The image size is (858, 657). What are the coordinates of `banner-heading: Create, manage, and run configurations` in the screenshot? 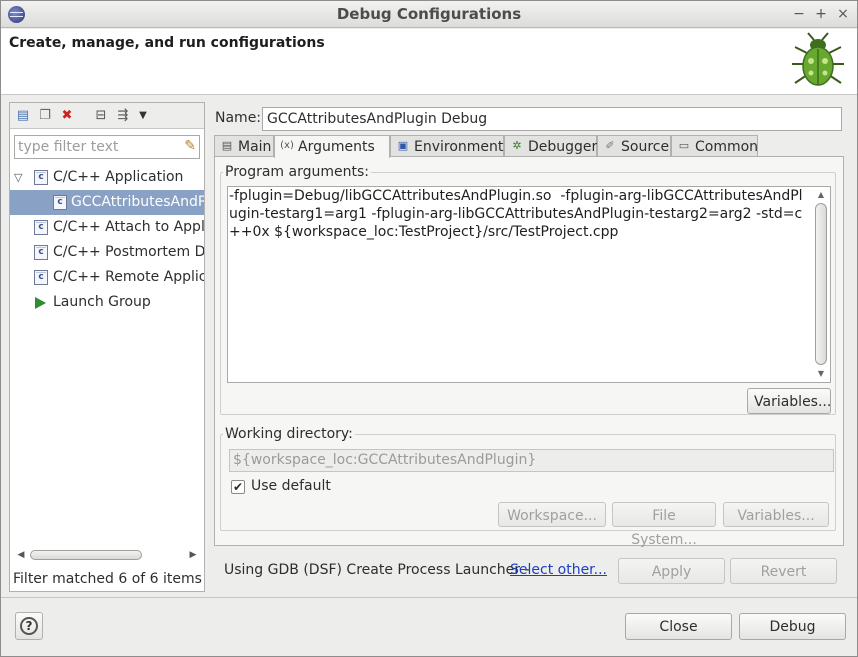 It's located at (167, 43).